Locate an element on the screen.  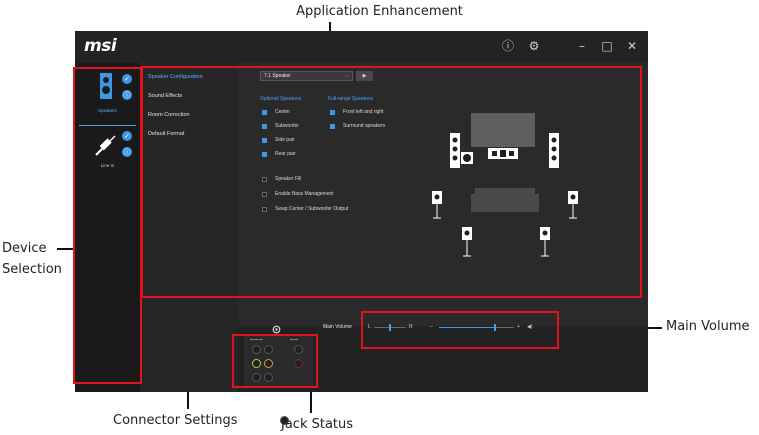
callout-device-selection: Device Selection is located at coordinates (32, 259).